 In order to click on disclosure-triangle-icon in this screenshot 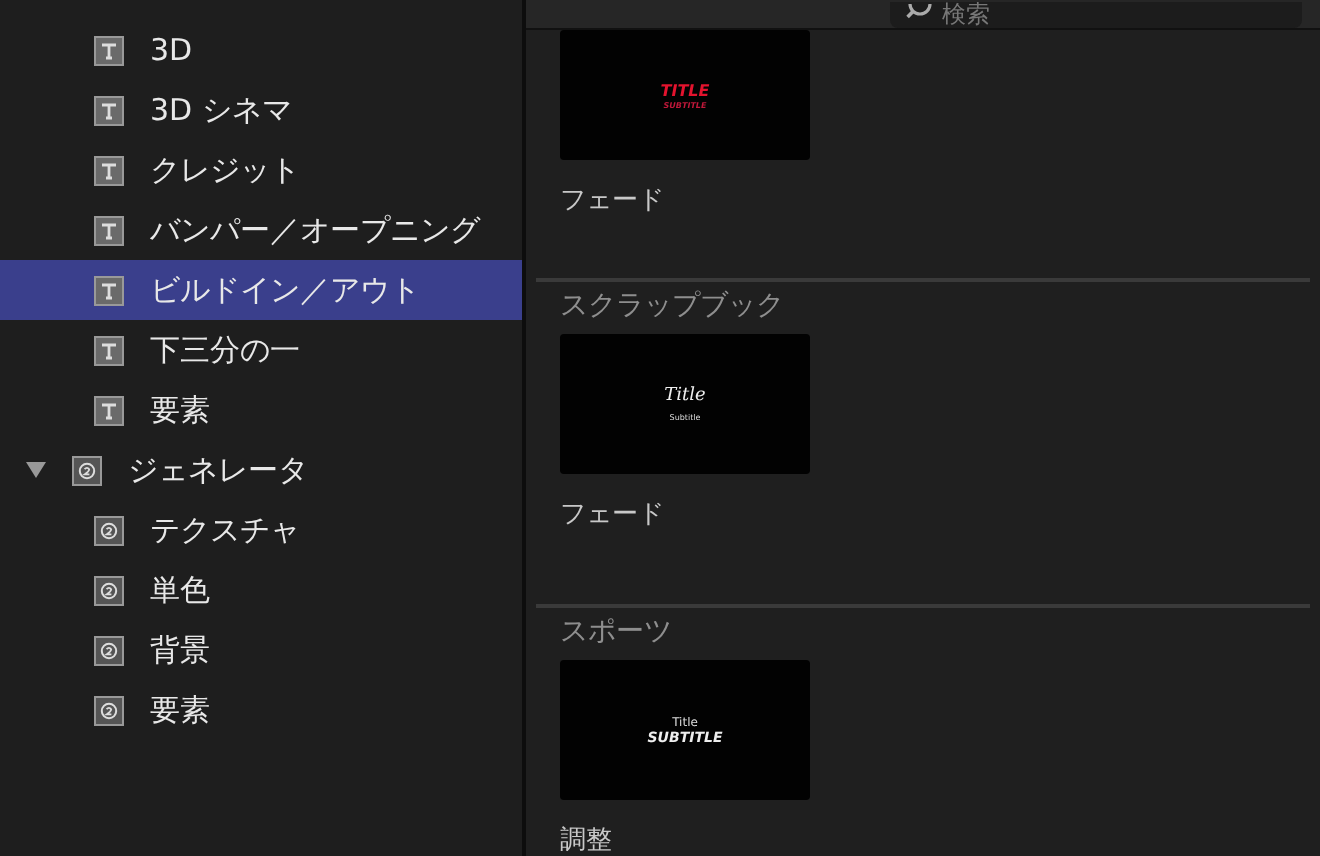, I will do `click(36, 470)`.